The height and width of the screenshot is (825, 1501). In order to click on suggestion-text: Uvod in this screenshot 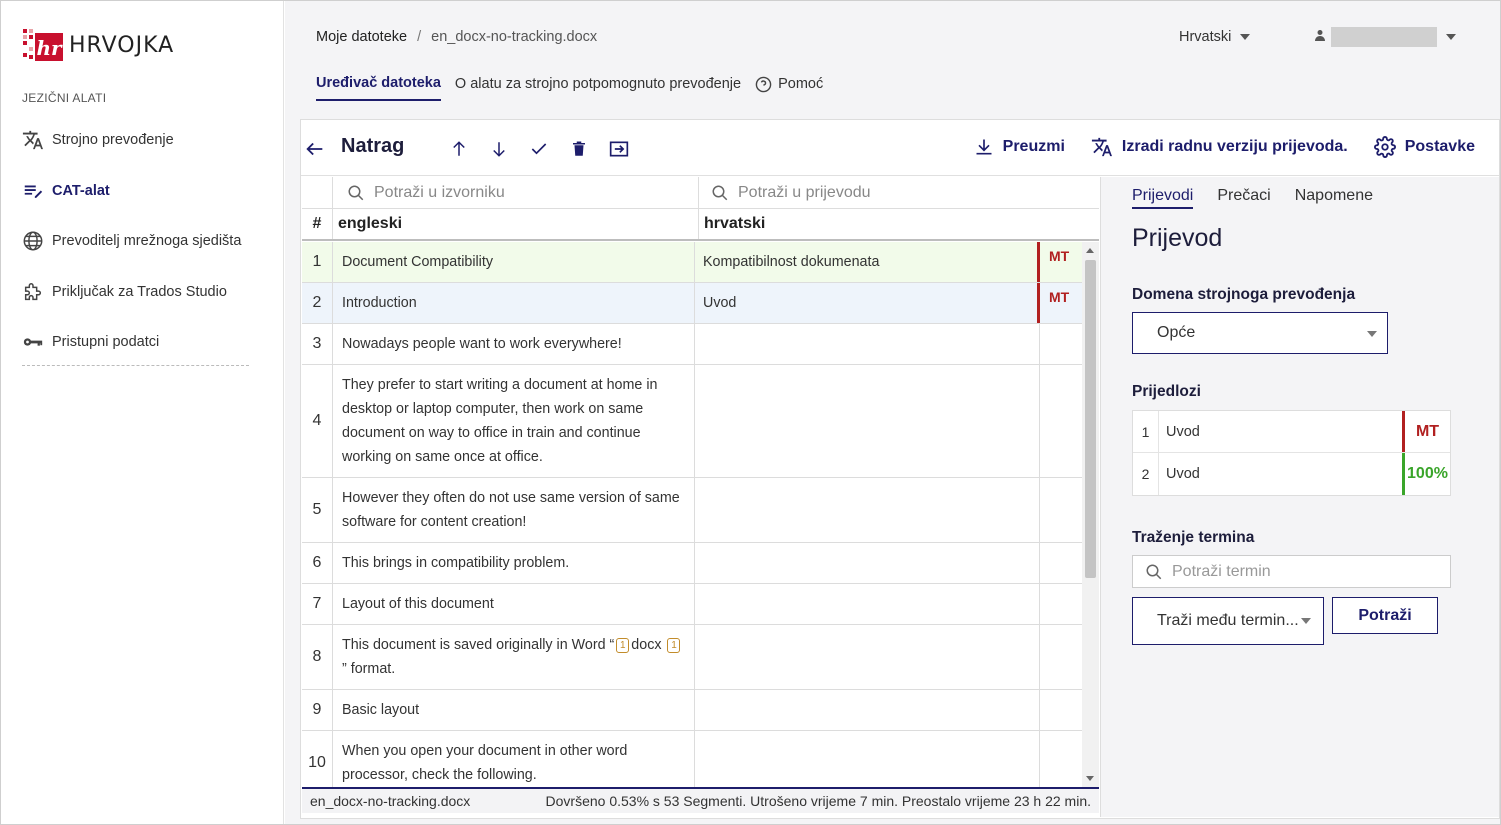, I will do `click(1183, 474)`.